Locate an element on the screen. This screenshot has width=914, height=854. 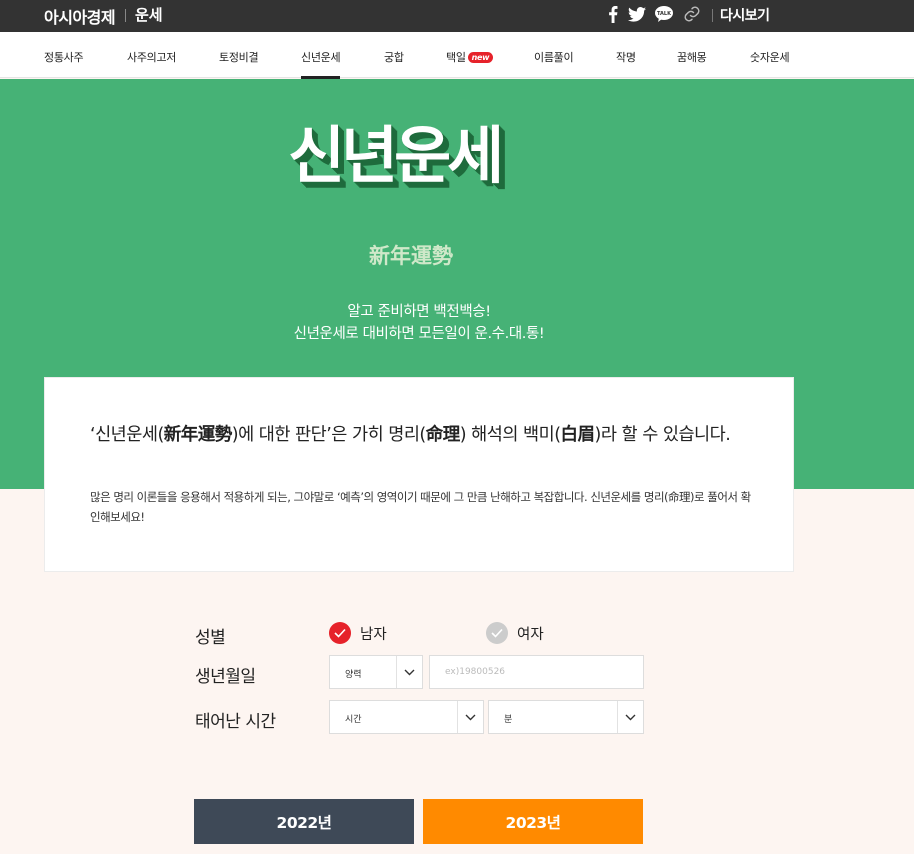
kakaotalk-icon: TALK is located at coordinates (664, 14).